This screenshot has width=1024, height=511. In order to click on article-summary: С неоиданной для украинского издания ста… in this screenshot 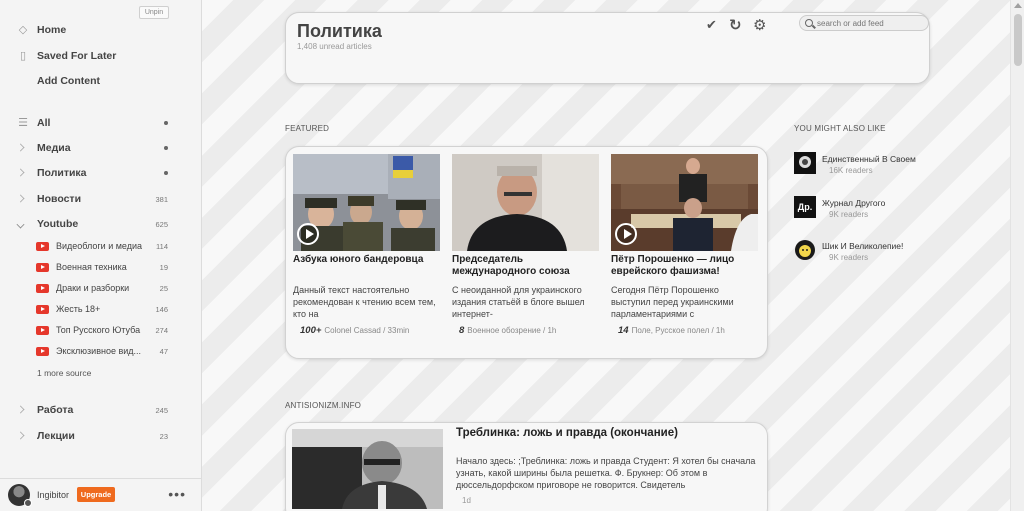, I will do `click(518, 302)`.